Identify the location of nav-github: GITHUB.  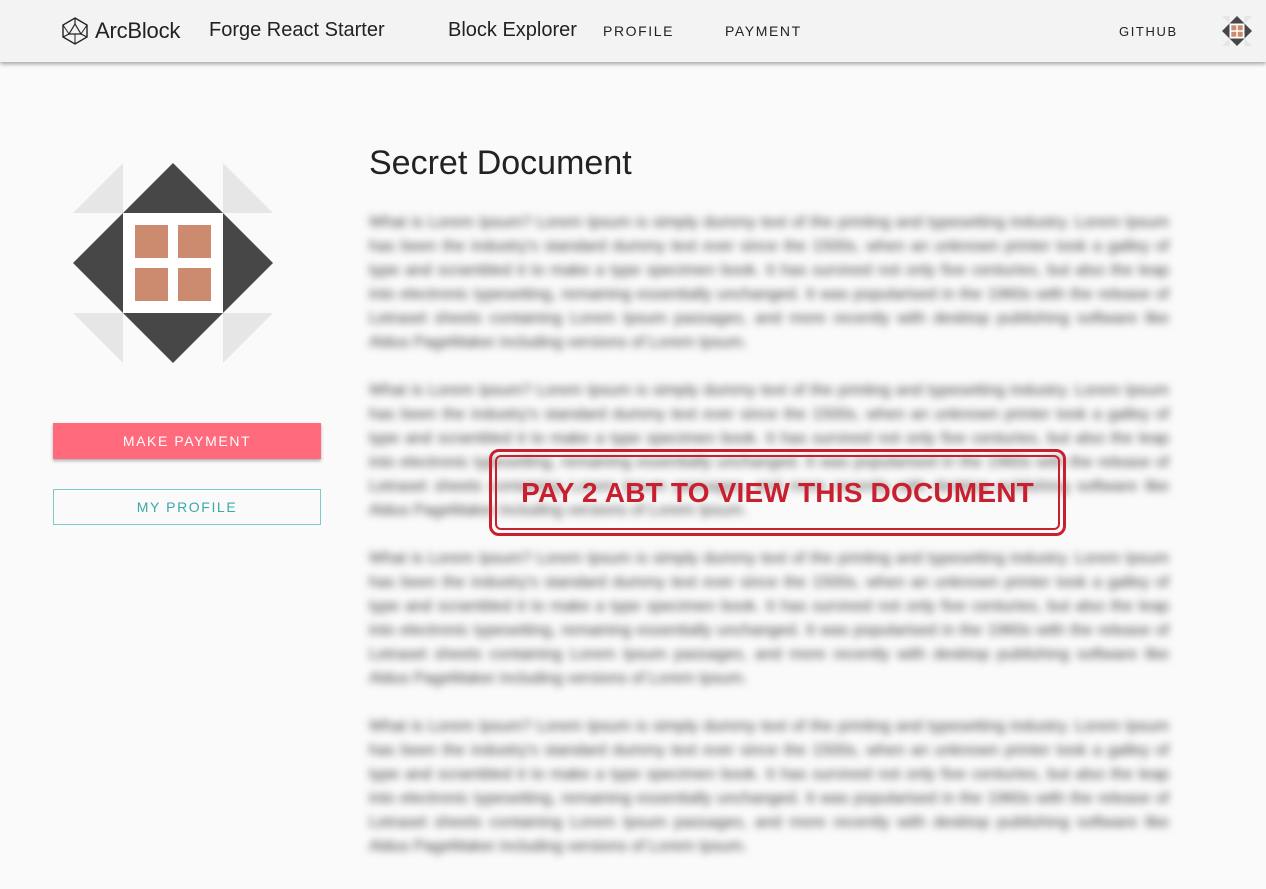
(1148, 31).